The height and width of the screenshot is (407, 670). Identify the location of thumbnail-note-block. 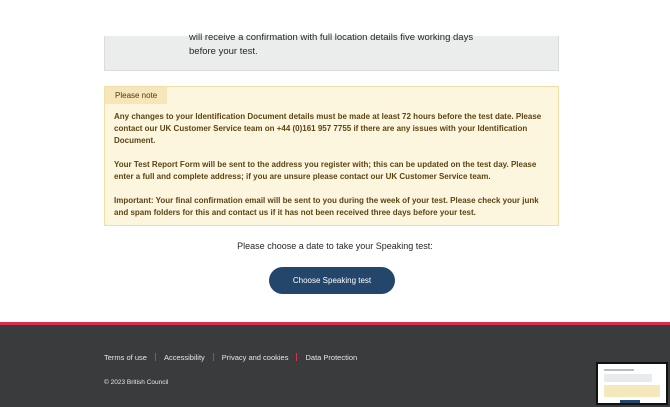
(632, 391).